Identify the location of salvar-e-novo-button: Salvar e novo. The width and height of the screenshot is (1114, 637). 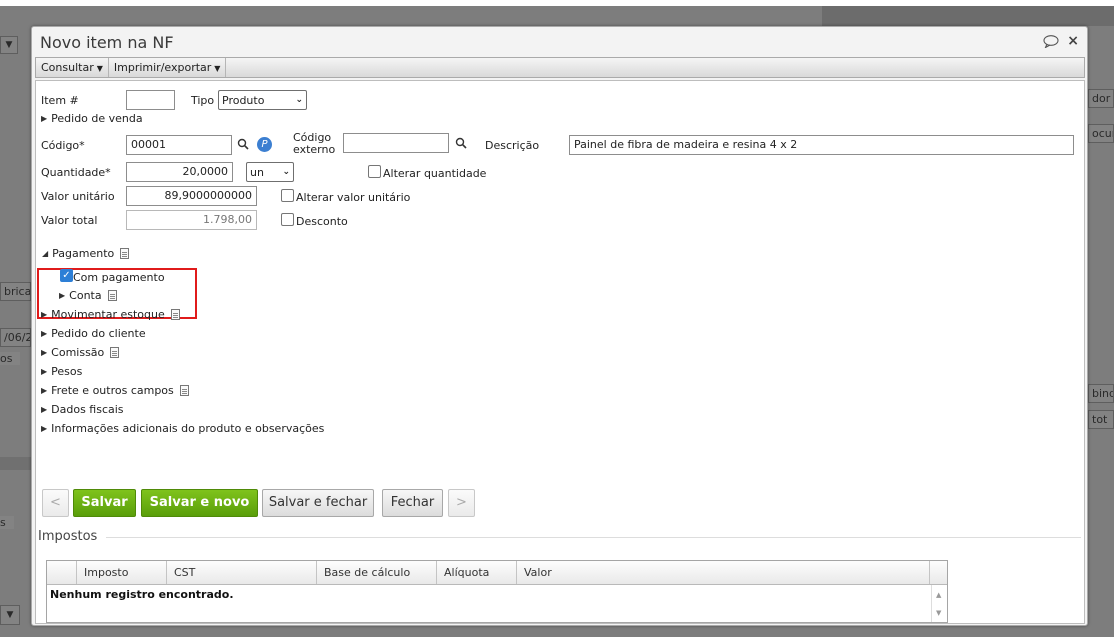
(199, 503).